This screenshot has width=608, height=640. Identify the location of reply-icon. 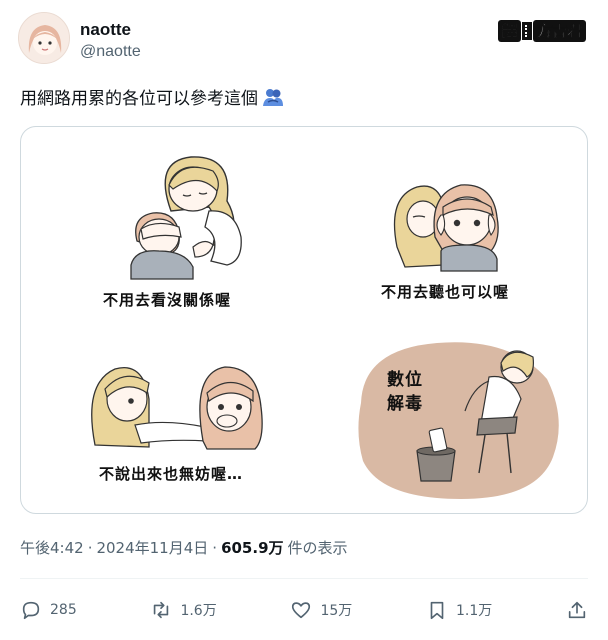
(31, 610).